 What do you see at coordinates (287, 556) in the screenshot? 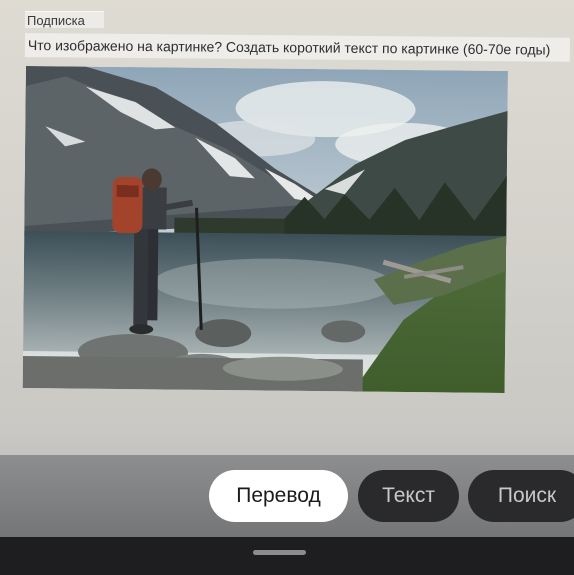
I see `system-nav-bar` at bounding box center [287, 556].